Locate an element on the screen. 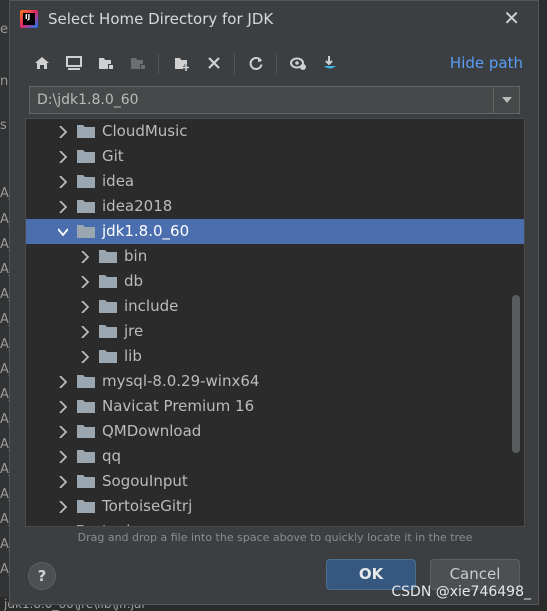  tree-row: CloudMusic is located at coordinates (275, 131).